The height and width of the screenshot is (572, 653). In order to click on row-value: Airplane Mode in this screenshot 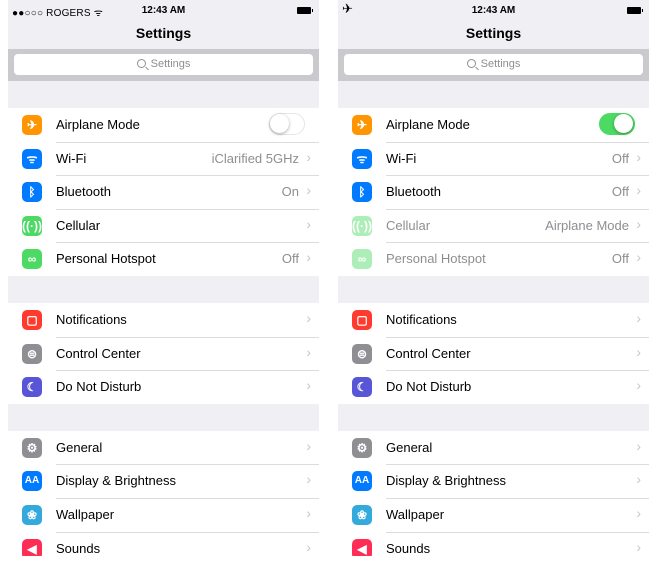, I will do `click(587, 225)`.